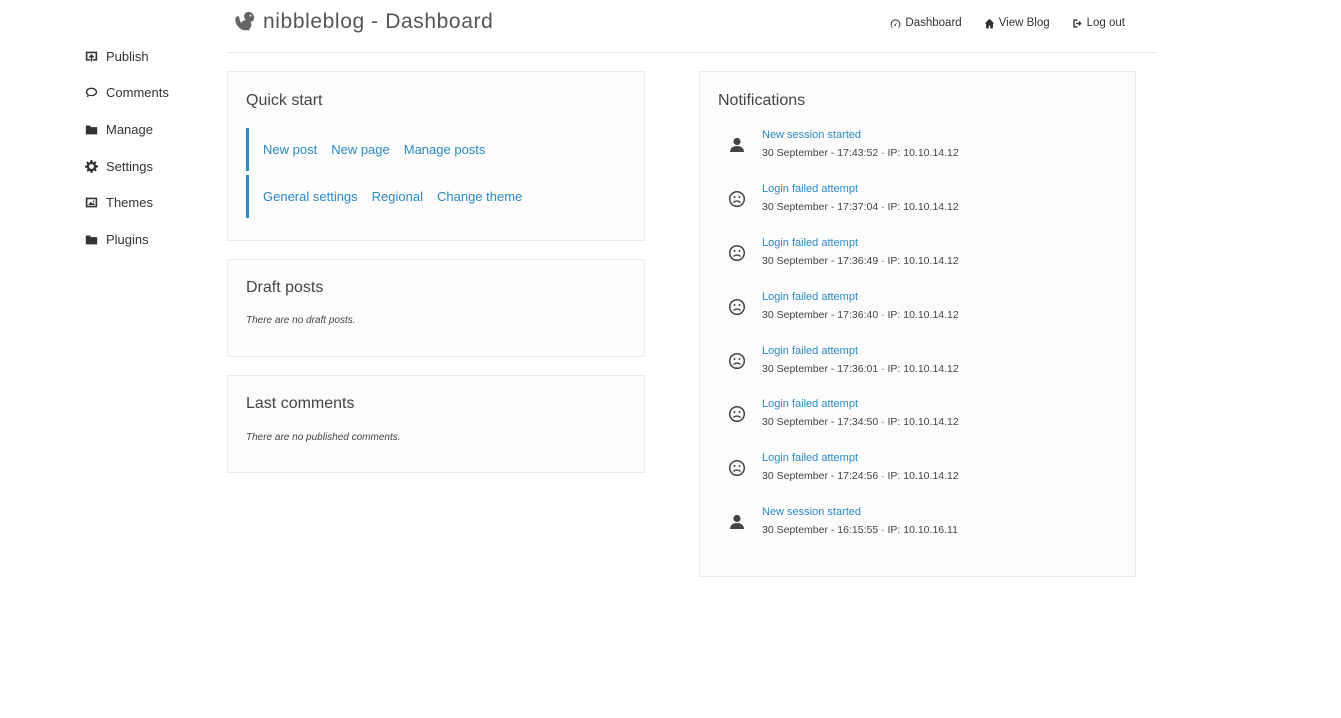 Image resolution: width=1341 pixels, height=718 pixels. I want to click on nav-view-blog-link: View Blog, so click(1017, 23).